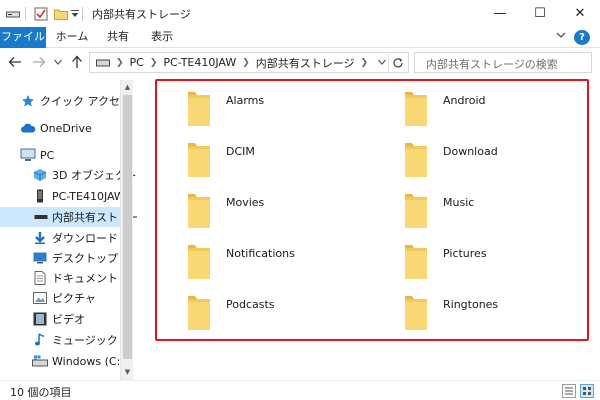 This screenshot has width=600, height=400. I want to click on nav-item-documents: ドキュメント, so click(75, 278).